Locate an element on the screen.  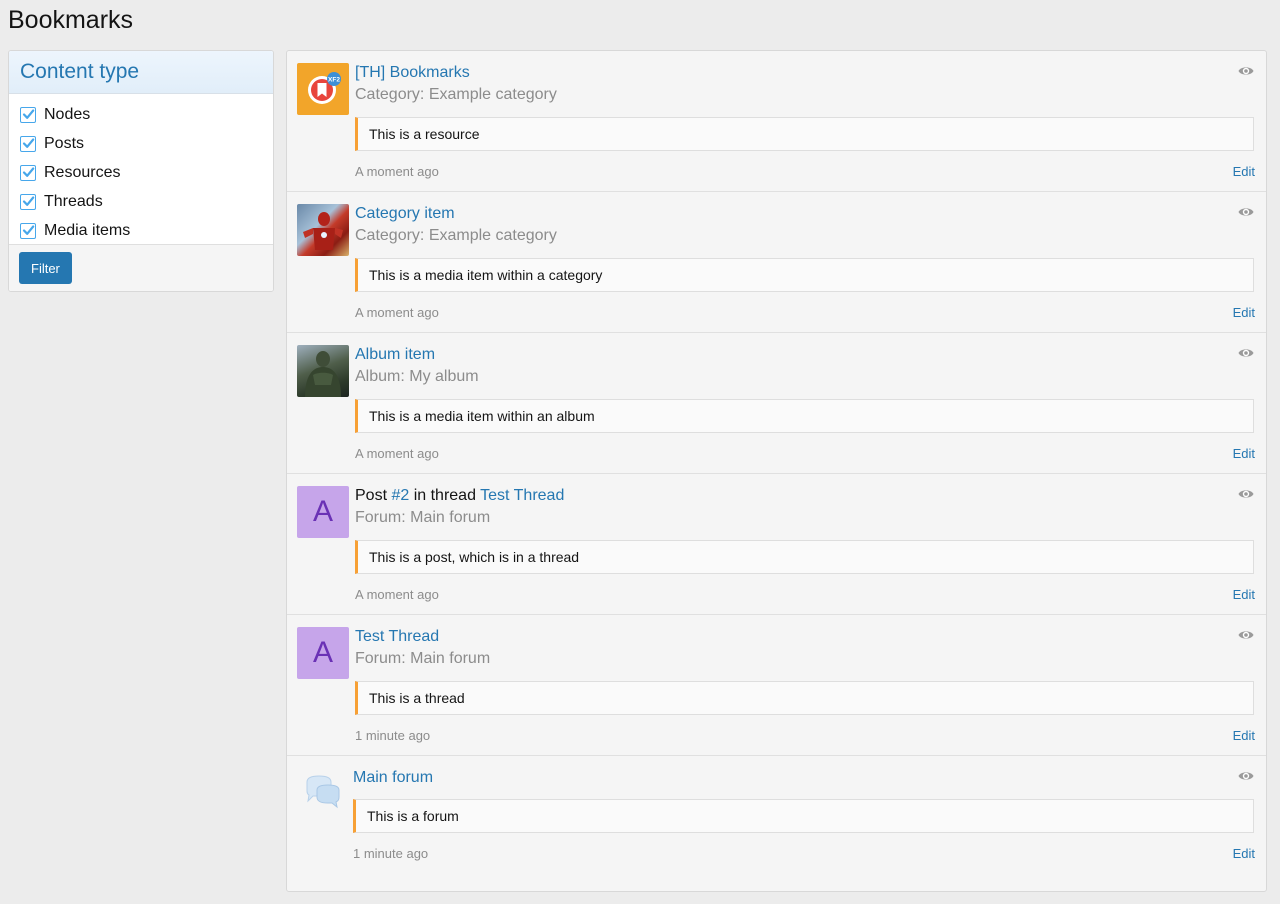
chat-bubbles-icon is located at coordinates (323, 794).